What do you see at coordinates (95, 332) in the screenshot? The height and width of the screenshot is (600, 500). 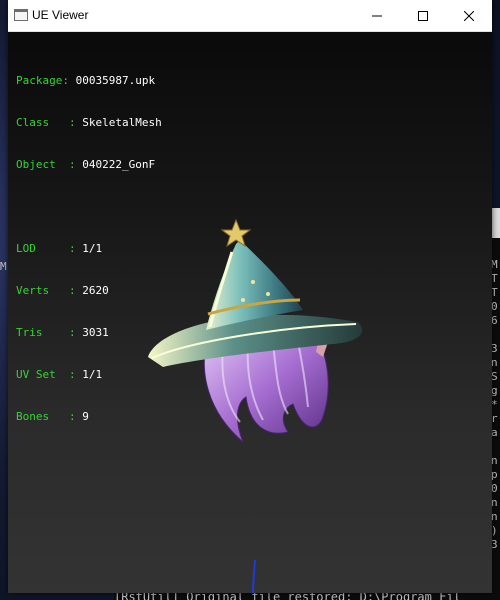 I see `info-value: 3031` at bounding box center [95, 332].